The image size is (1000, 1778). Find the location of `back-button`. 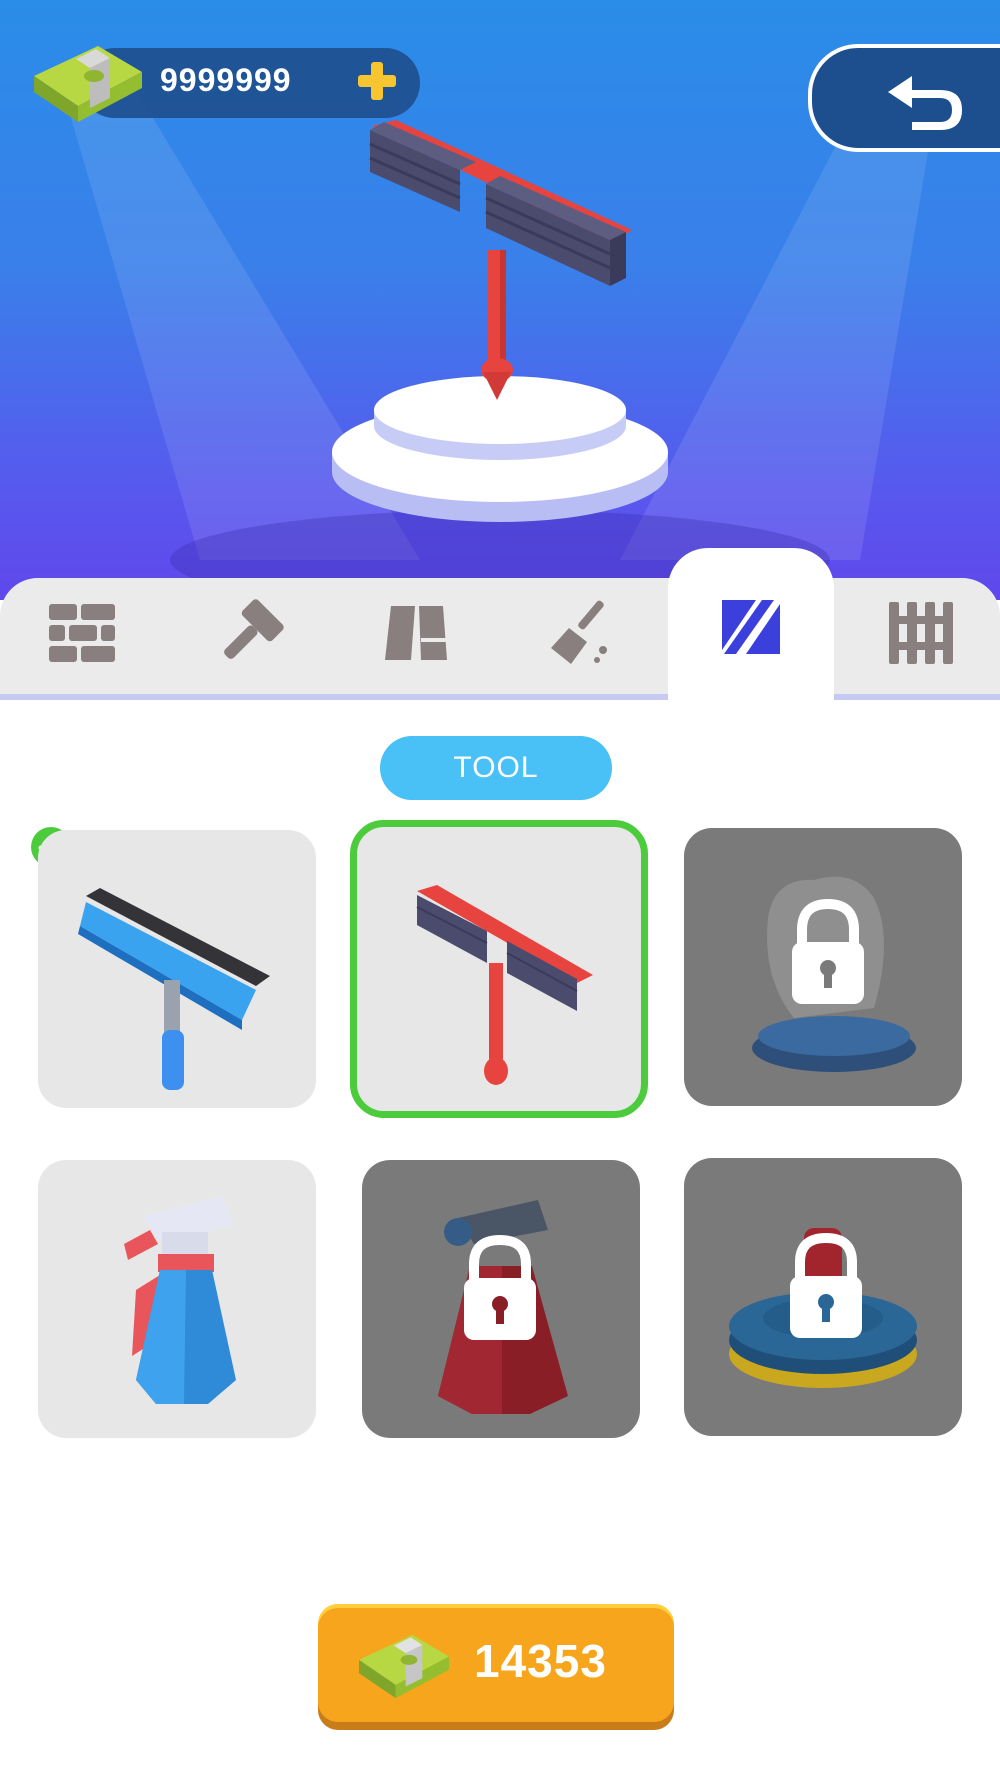

back-button is located at coordinates (904, 98).